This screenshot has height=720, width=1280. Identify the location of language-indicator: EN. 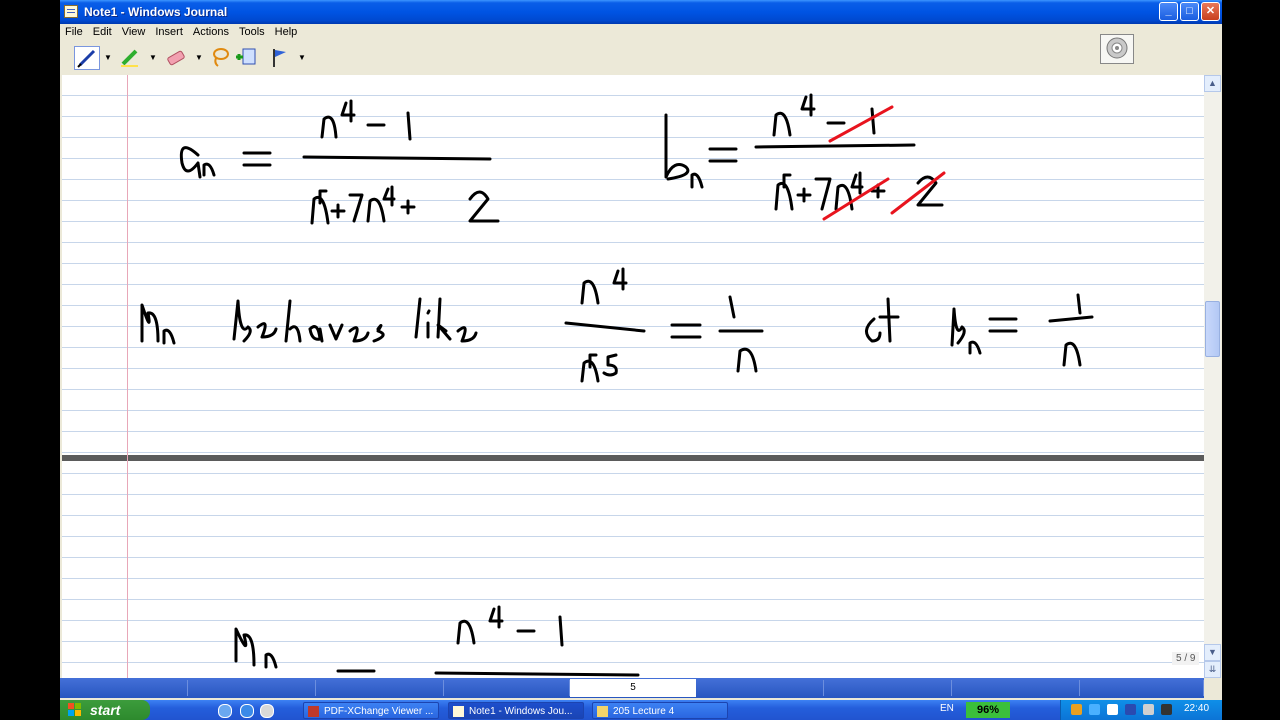
(947, 708).